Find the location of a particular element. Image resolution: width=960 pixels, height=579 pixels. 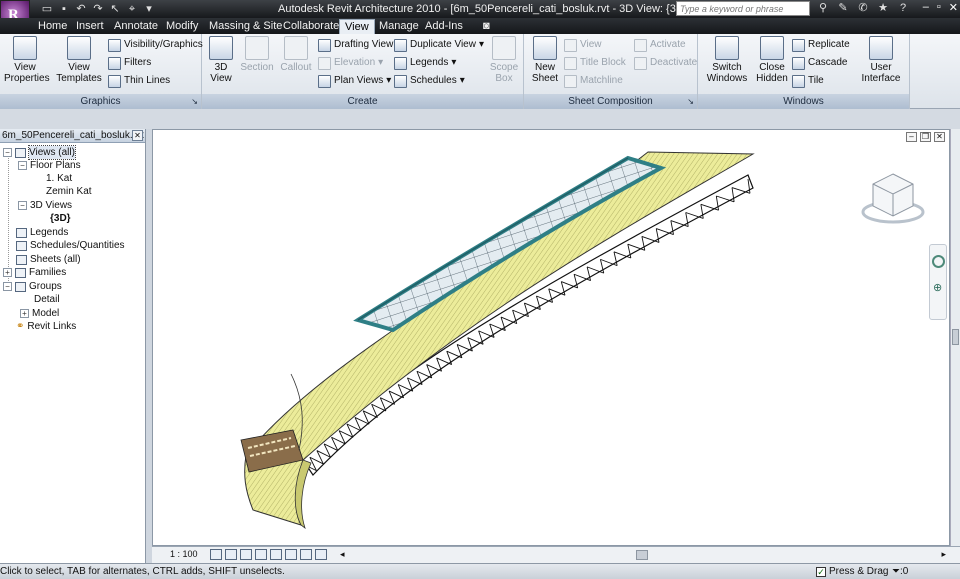

shadows-icon is located at coordinates (246, 554).